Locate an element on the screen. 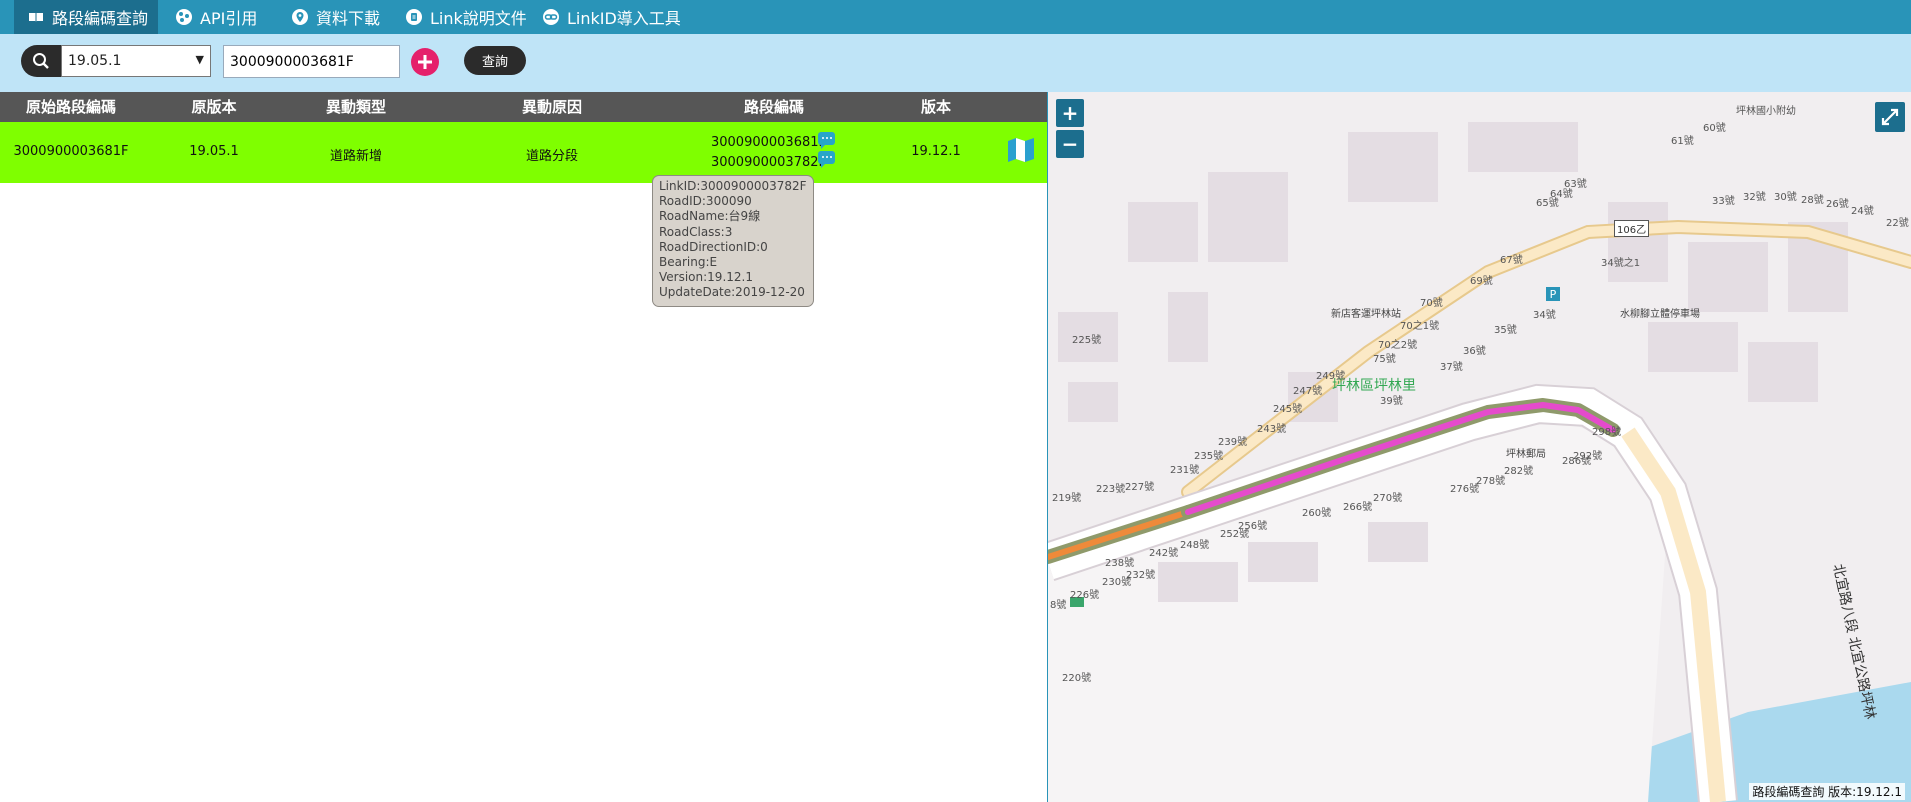 Image resolution: width=1911 pixels, height=802 pixels. tab-linkid-import: LinkID導入工具 is located at coordinates (612, 17).